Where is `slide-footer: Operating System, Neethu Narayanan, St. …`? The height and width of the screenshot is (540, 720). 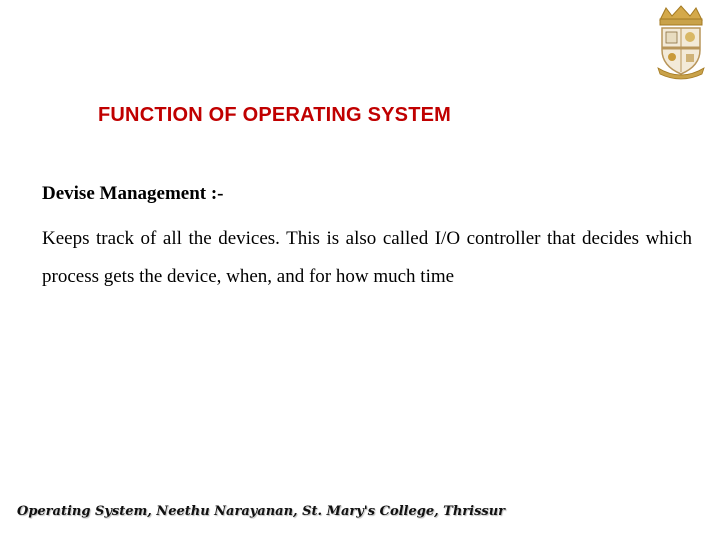 slide-footer: Operating System, Neethu Narayanan, St. … is located at coordinates (261, 511).